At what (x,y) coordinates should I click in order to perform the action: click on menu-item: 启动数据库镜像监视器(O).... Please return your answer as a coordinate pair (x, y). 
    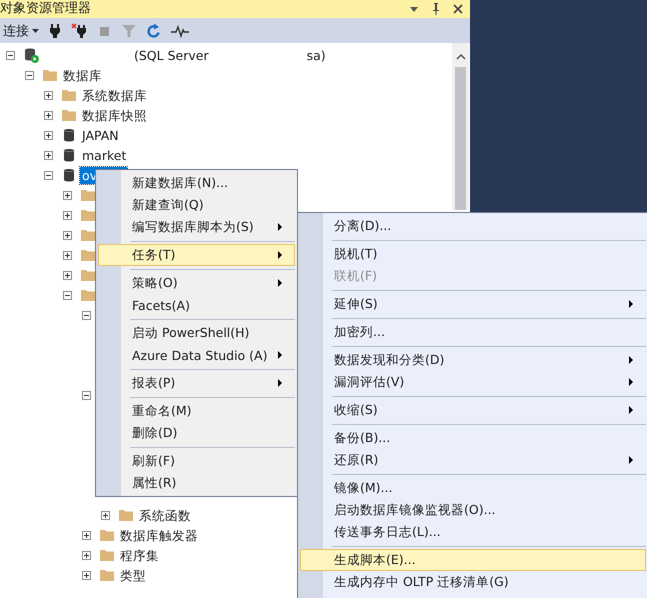
    Looking at the image, I should click on (473, 510).